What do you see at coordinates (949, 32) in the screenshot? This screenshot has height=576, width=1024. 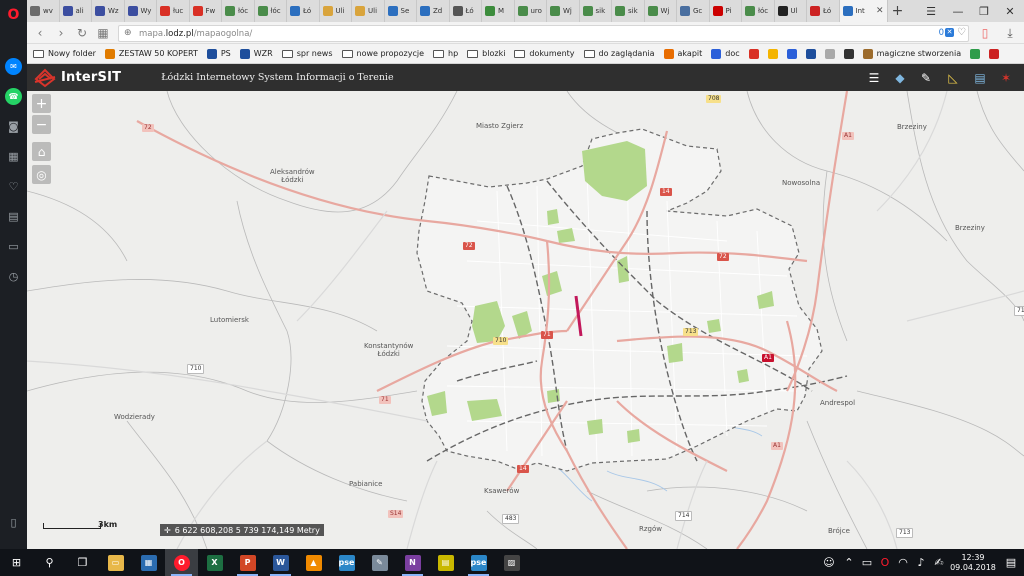 I see `vpn-icon: ✕` at bounding box center [949, 32].